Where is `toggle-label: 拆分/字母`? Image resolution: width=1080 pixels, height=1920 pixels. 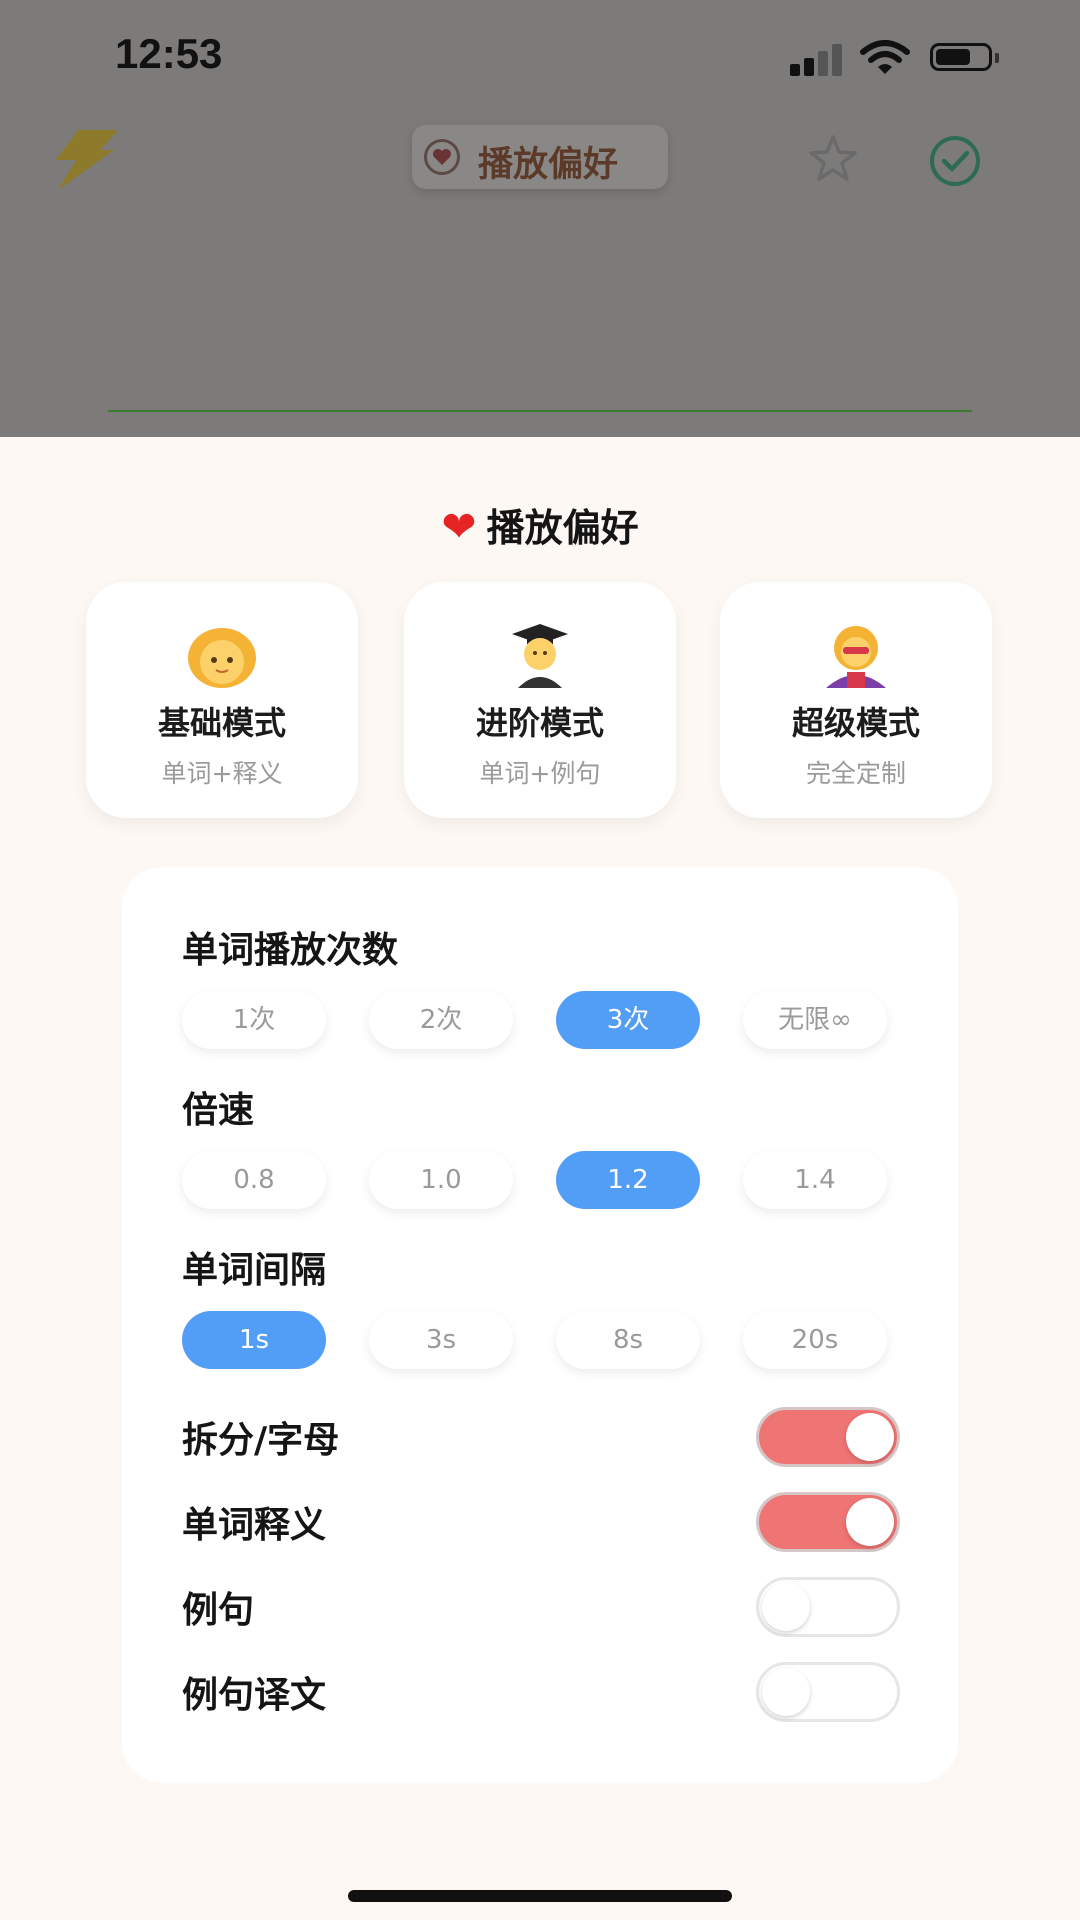 toggle-label: 拆分/字母 is located at coordinates (261, 1440).